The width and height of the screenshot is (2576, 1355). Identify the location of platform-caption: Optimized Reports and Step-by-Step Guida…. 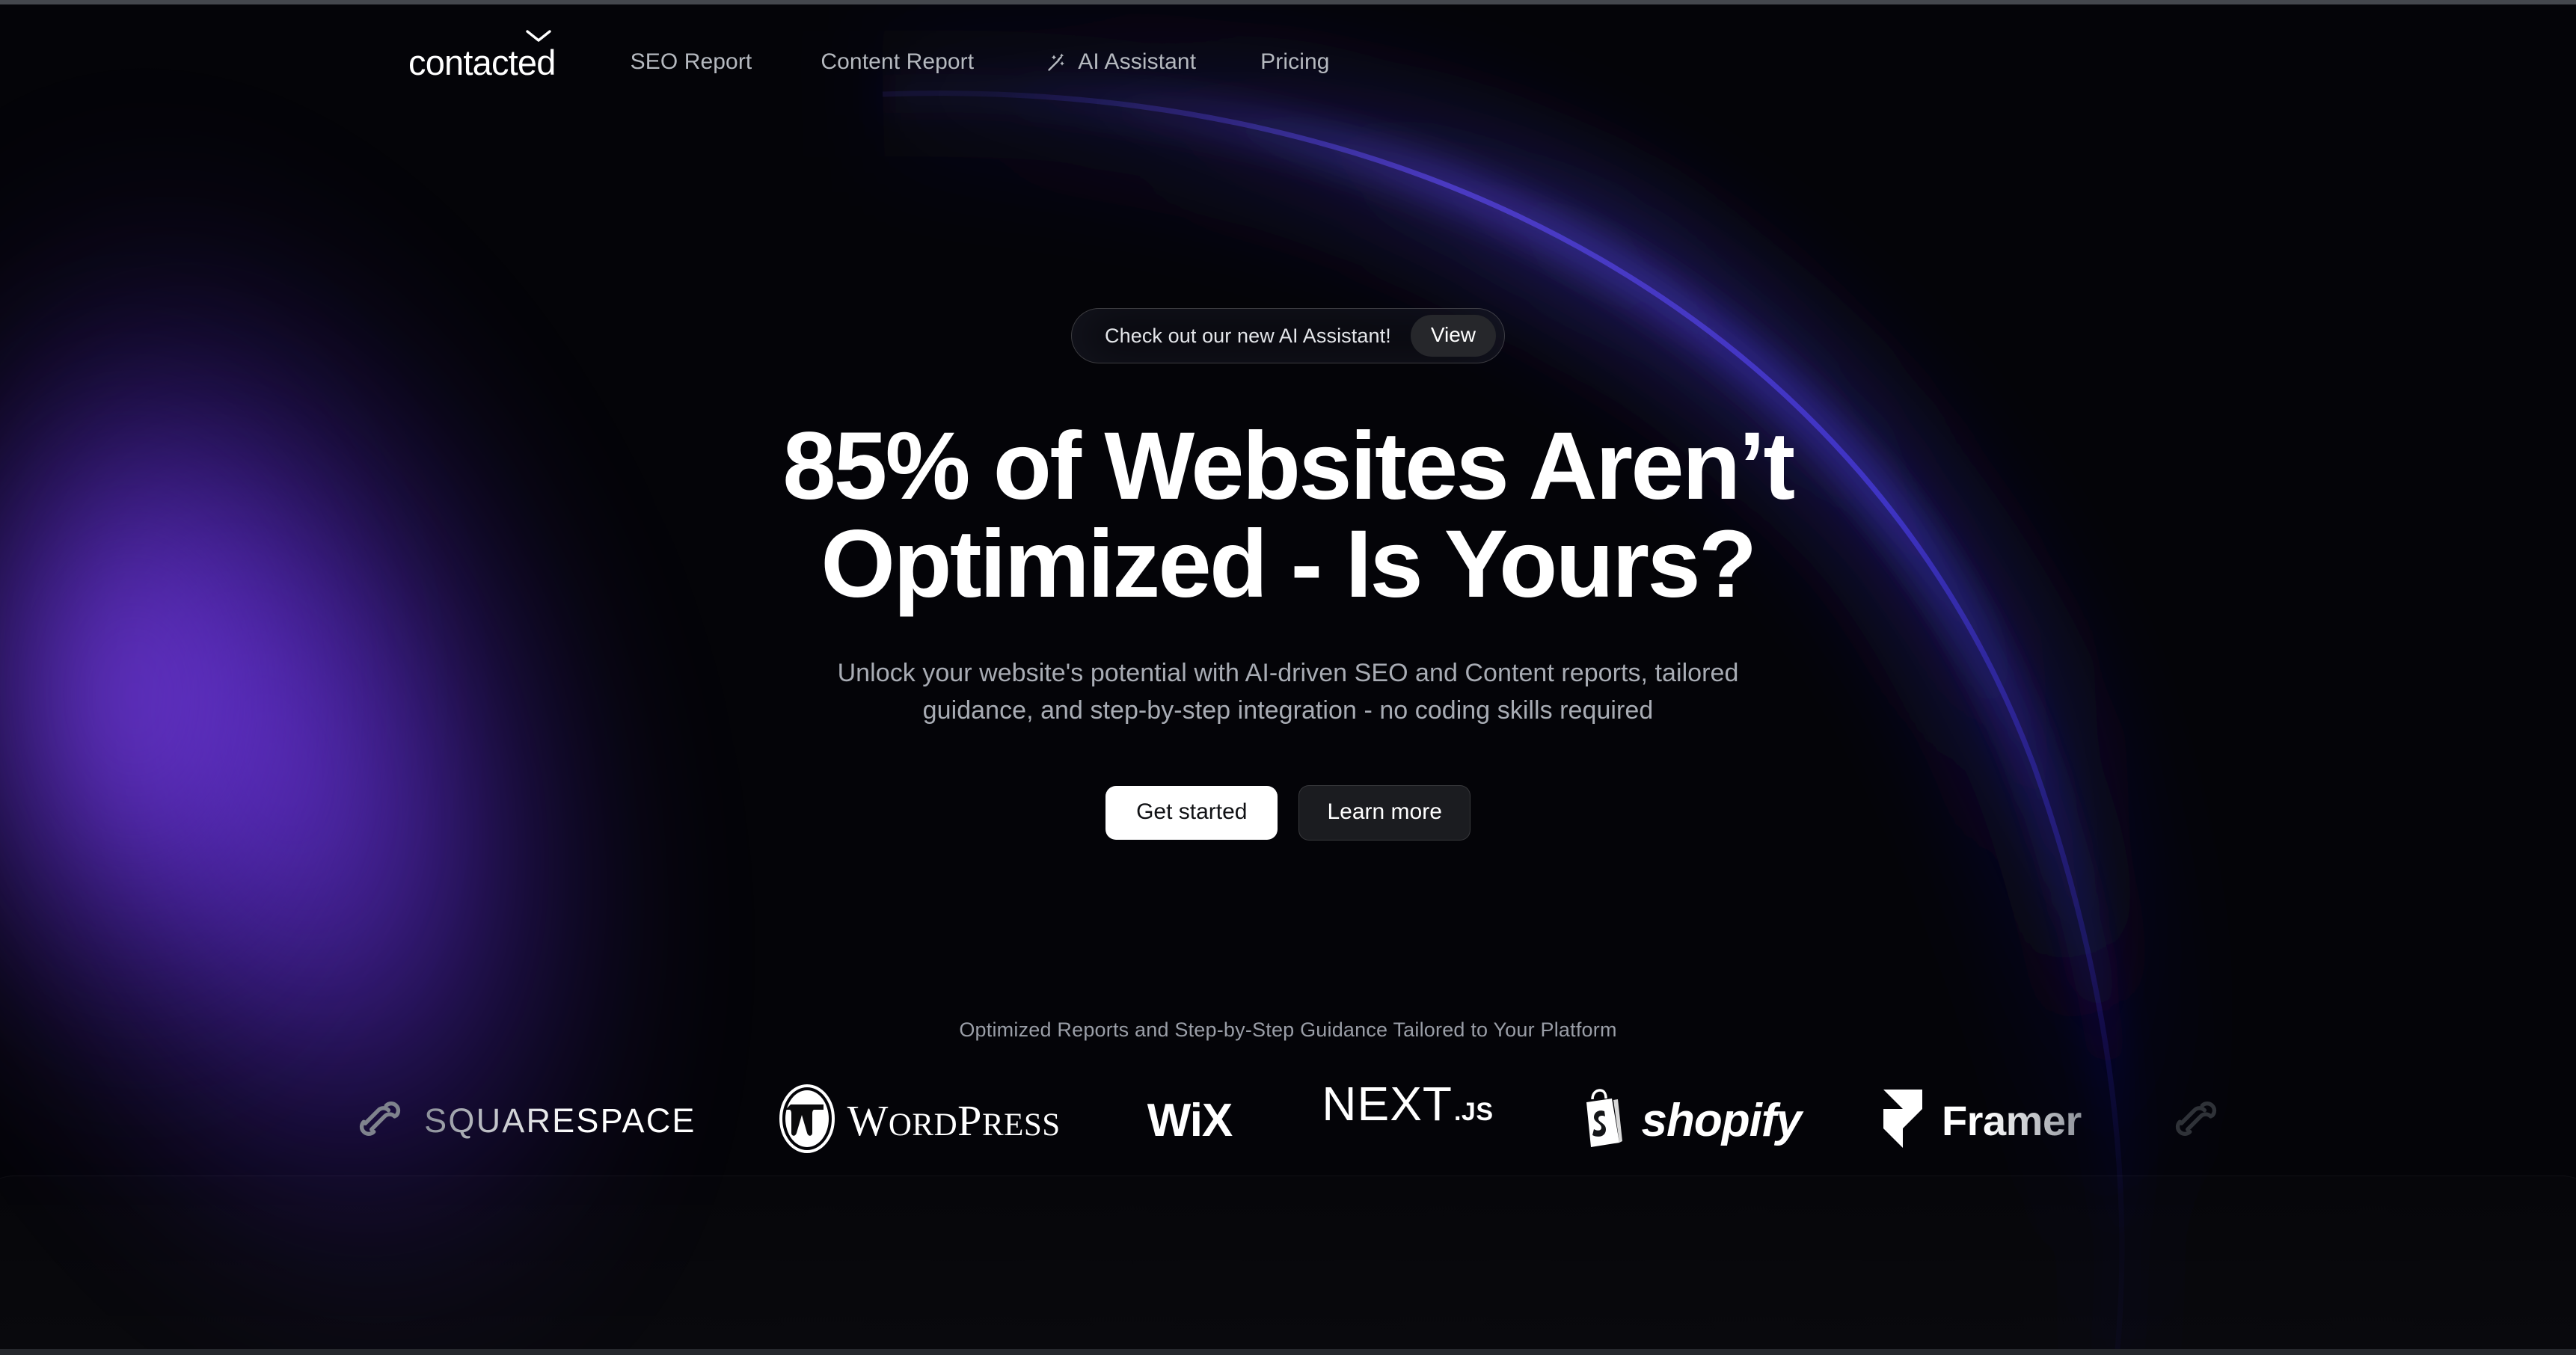
(1288, 1029).